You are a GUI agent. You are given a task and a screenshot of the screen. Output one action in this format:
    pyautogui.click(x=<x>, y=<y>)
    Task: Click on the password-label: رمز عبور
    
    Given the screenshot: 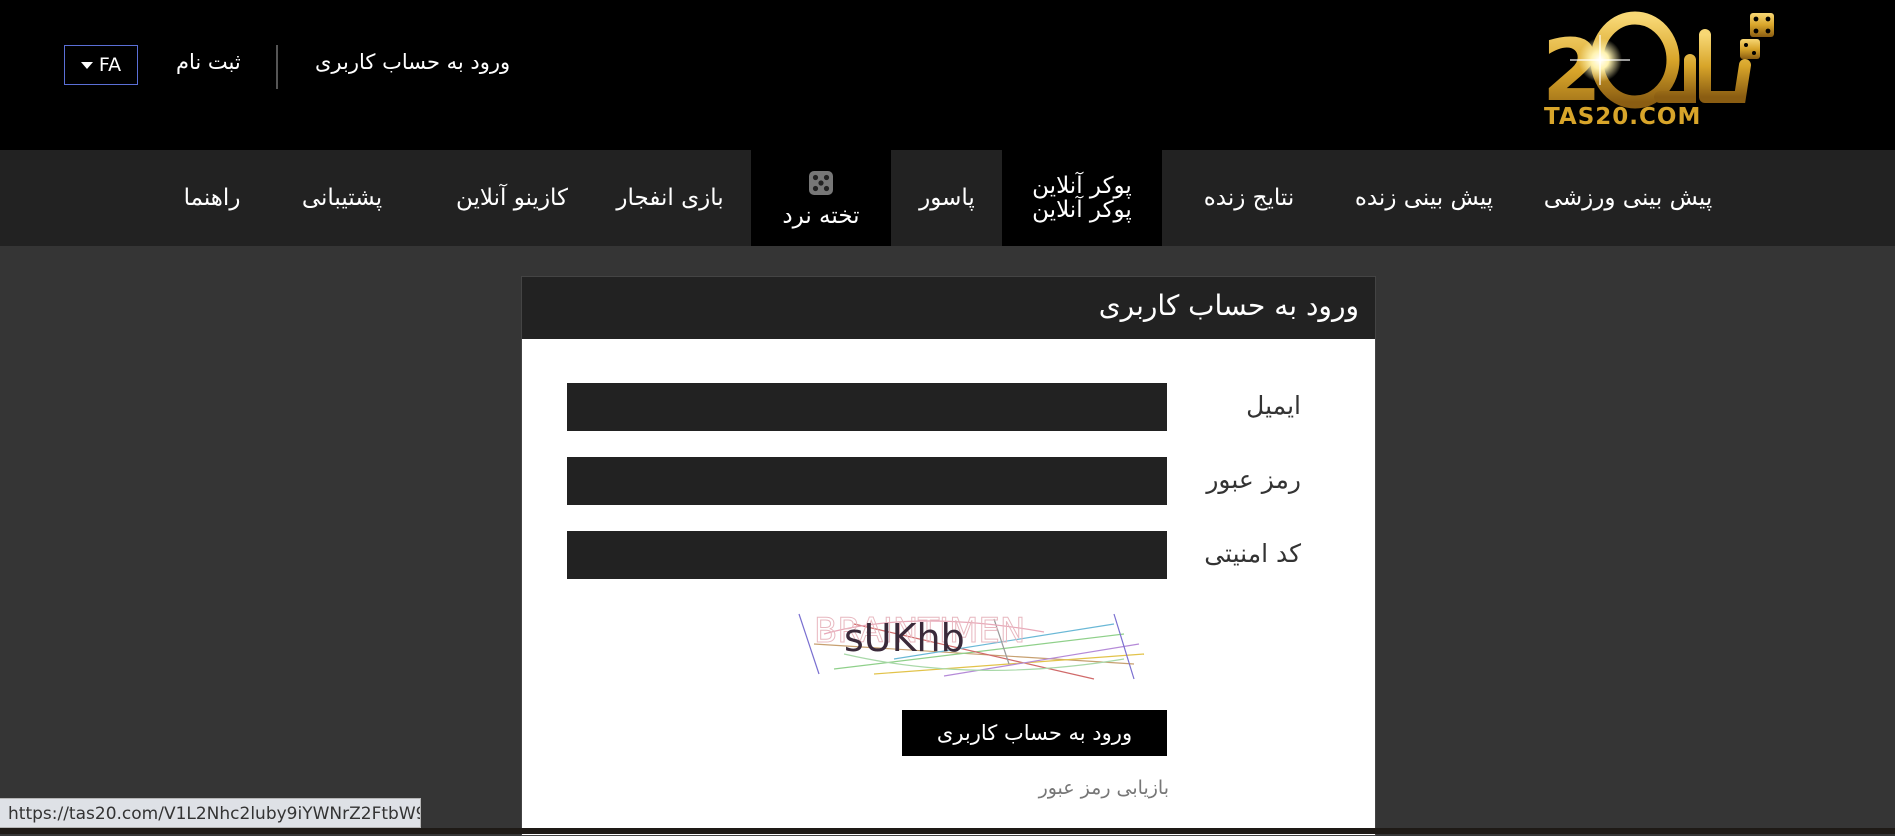 What is the action you would take?
    pyautogui.click(x=1253, y=479)
    